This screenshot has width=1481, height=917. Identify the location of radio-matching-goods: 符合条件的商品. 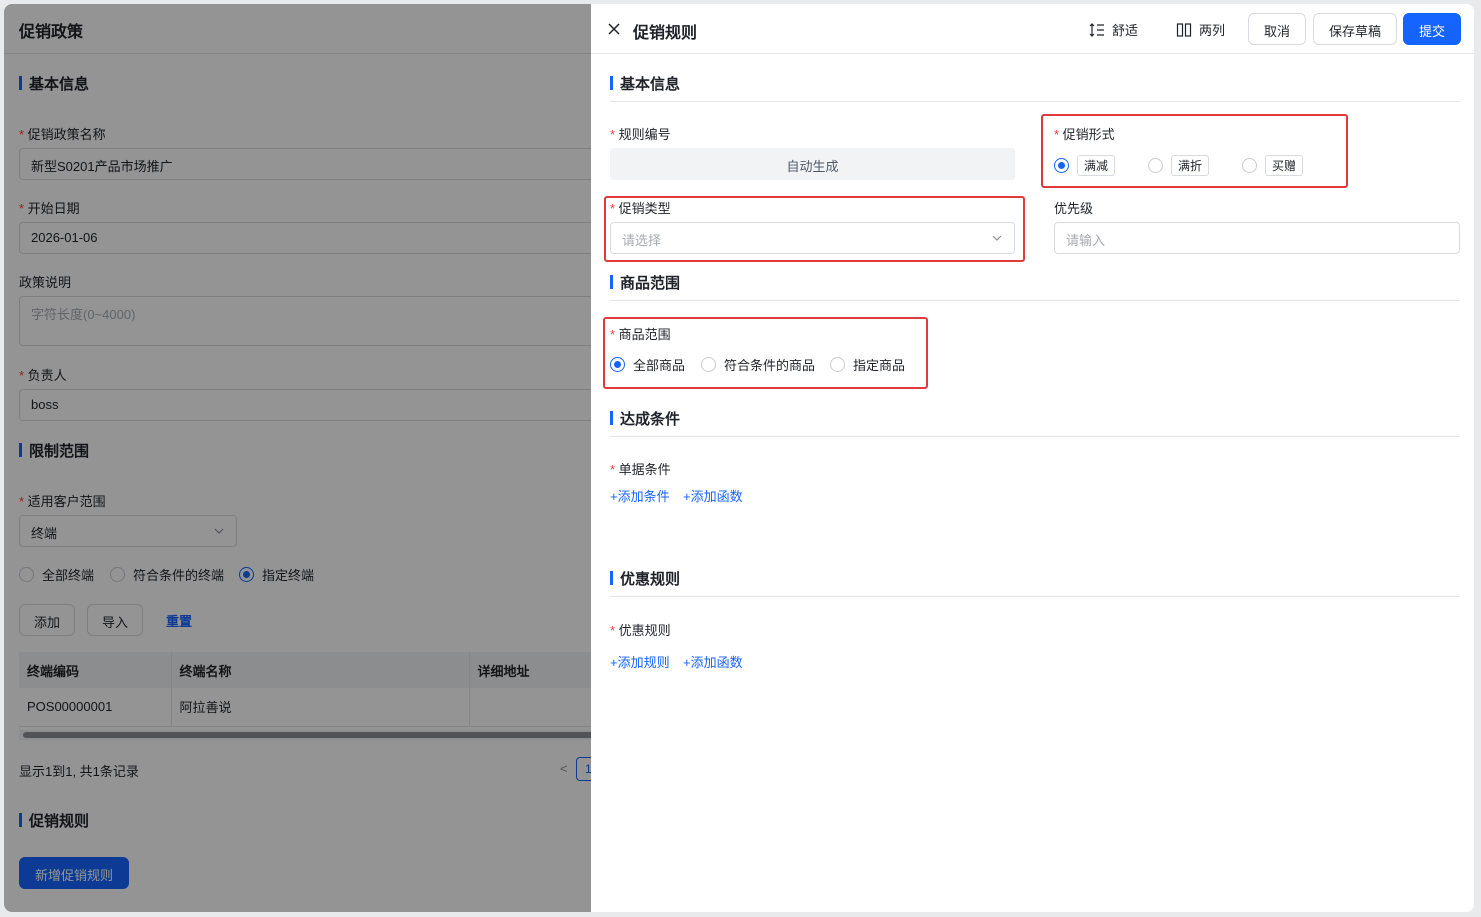
(758, 364).